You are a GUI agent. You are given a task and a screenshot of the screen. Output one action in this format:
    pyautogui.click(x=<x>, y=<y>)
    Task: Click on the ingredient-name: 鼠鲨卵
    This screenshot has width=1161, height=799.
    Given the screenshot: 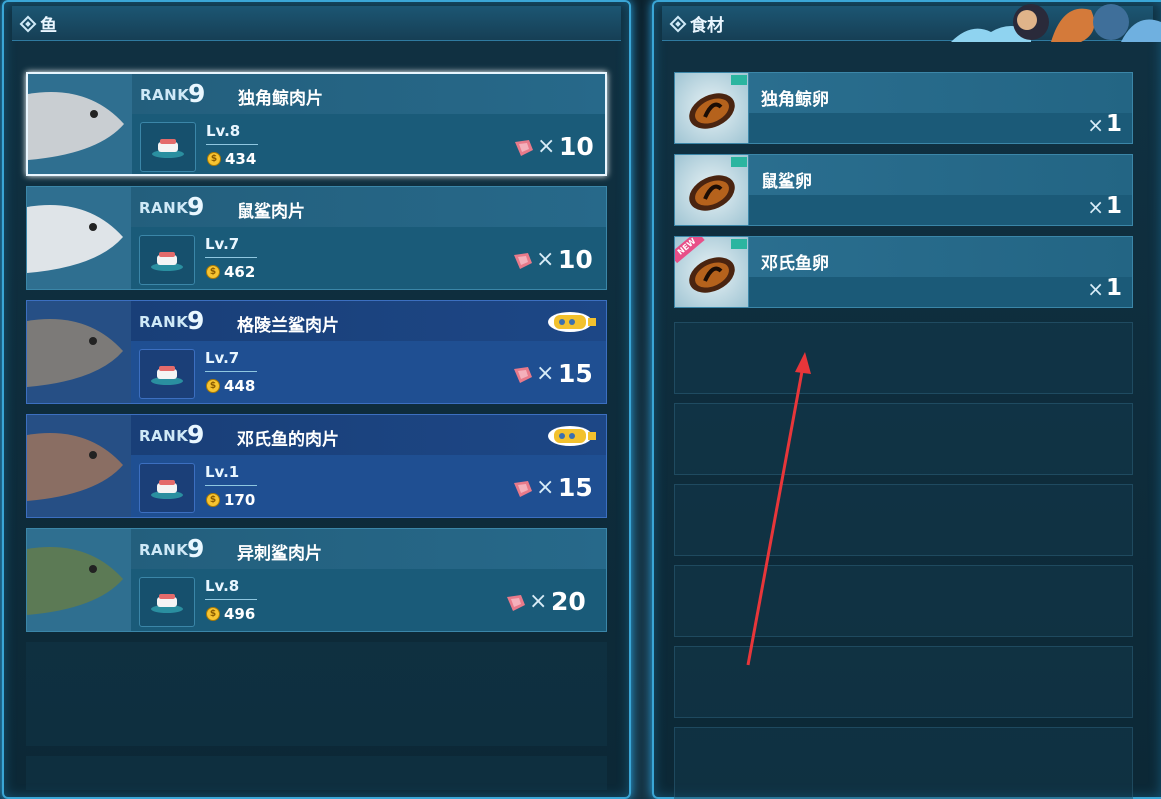 What is the action you would take?
    pyautogui.click(x=786, y=182)
    